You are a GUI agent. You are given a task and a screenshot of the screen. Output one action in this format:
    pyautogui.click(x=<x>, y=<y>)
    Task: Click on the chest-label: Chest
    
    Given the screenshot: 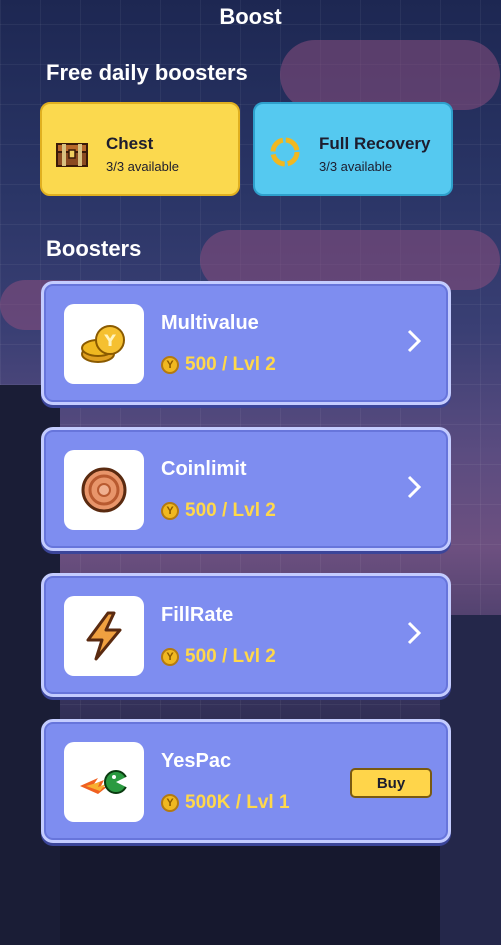 What is the action you would take?
    pyautogui.click(x=130, y=143)
    